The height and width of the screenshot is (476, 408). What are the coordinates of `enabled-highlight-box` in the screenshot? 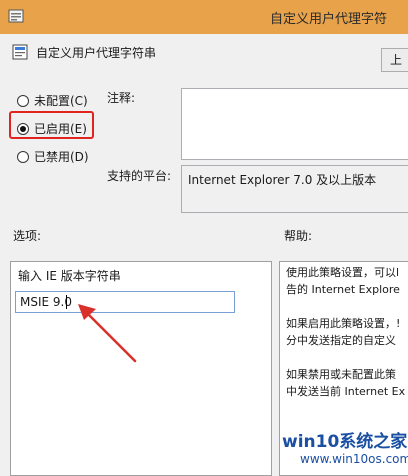 It's located at (51, 125).